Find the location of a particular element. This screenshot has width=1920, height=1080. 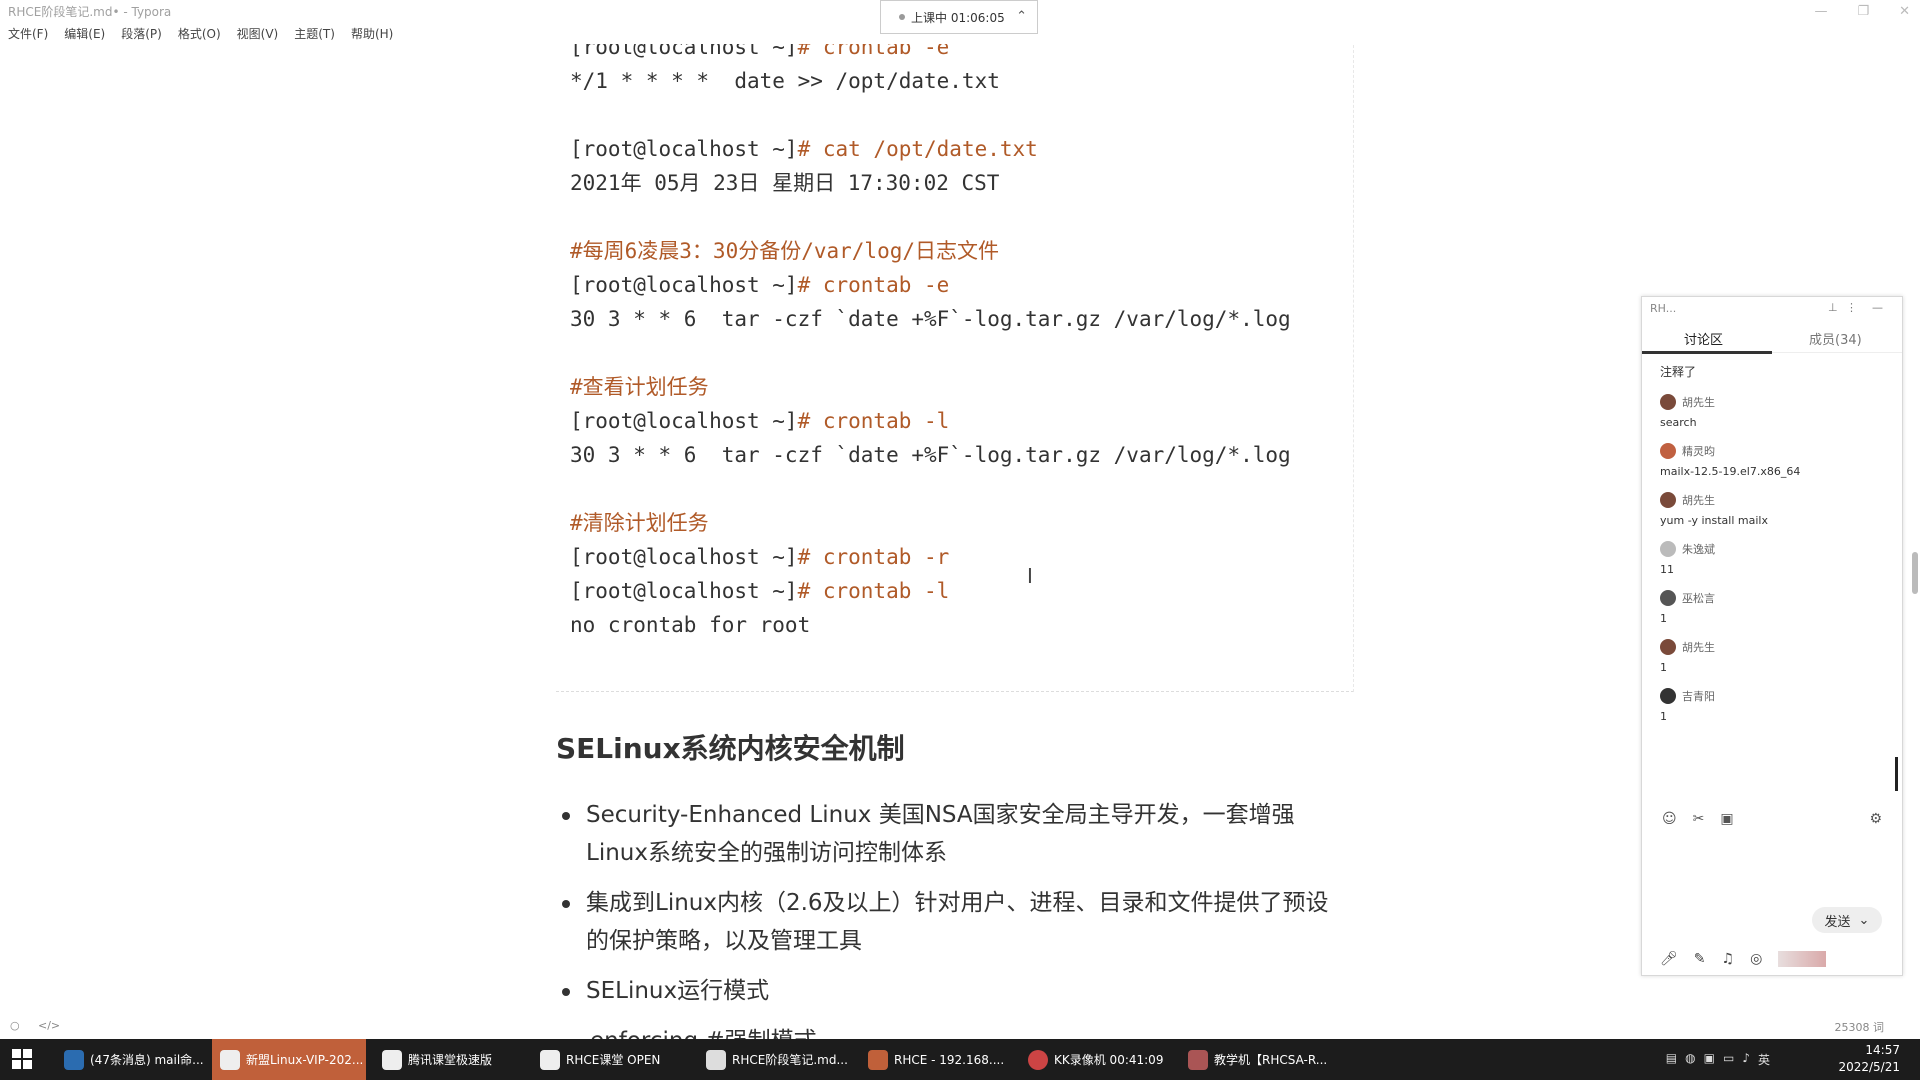

menu-view: 视图(V) is located at coordinates (258, 33).